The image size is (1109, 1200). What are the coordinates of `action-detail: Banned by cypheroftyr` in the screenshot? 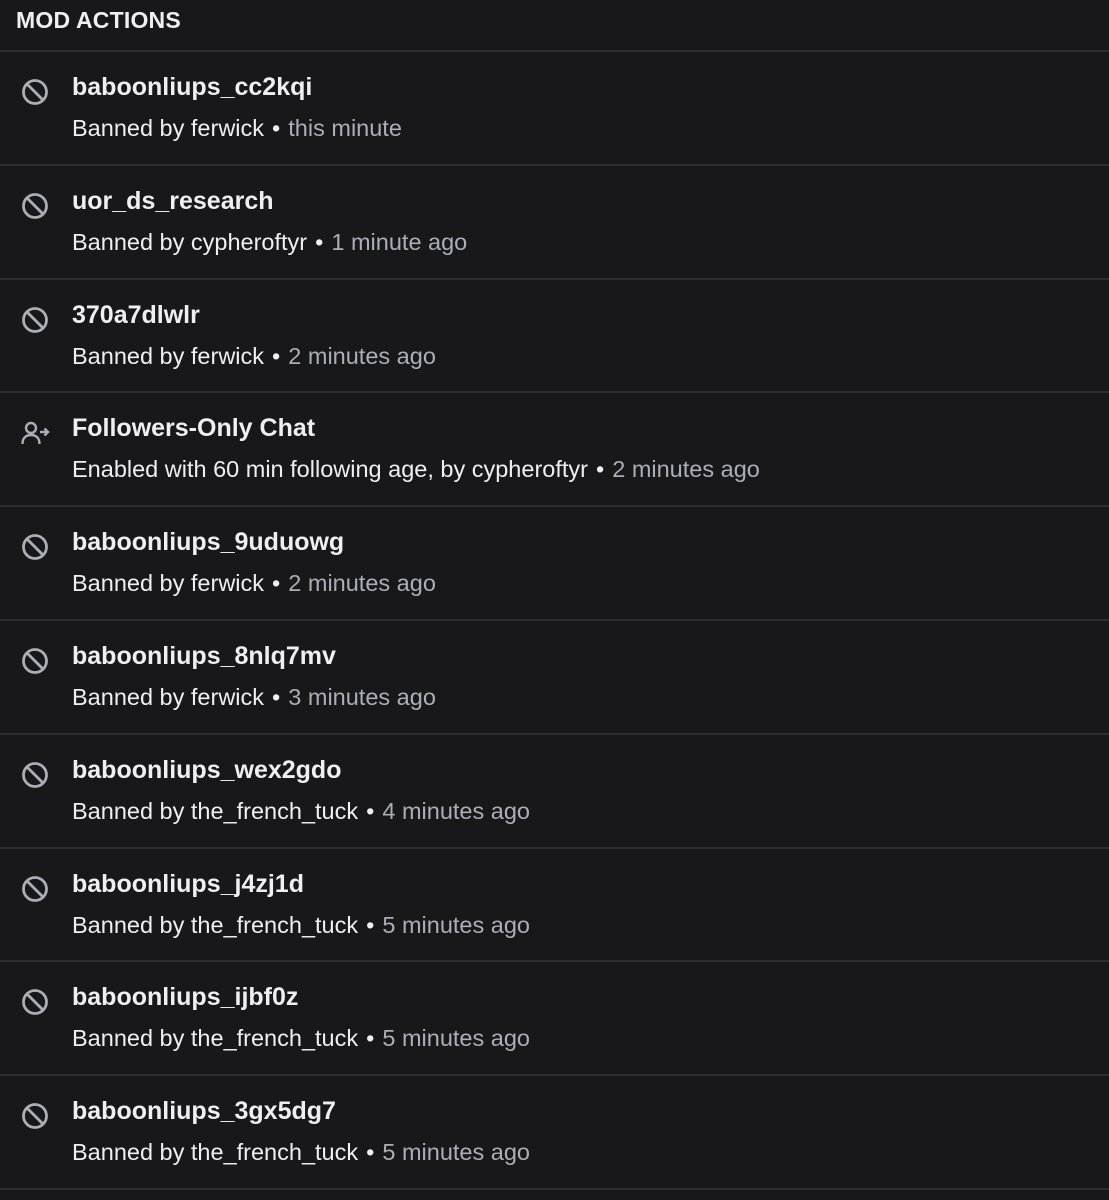 It's located at (190, 241).